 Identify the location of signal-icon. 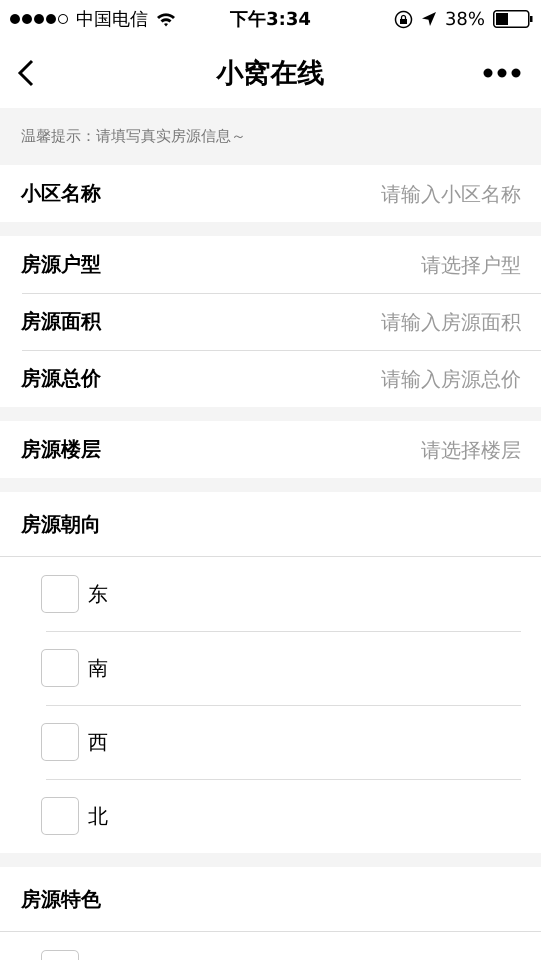
(39, 19).